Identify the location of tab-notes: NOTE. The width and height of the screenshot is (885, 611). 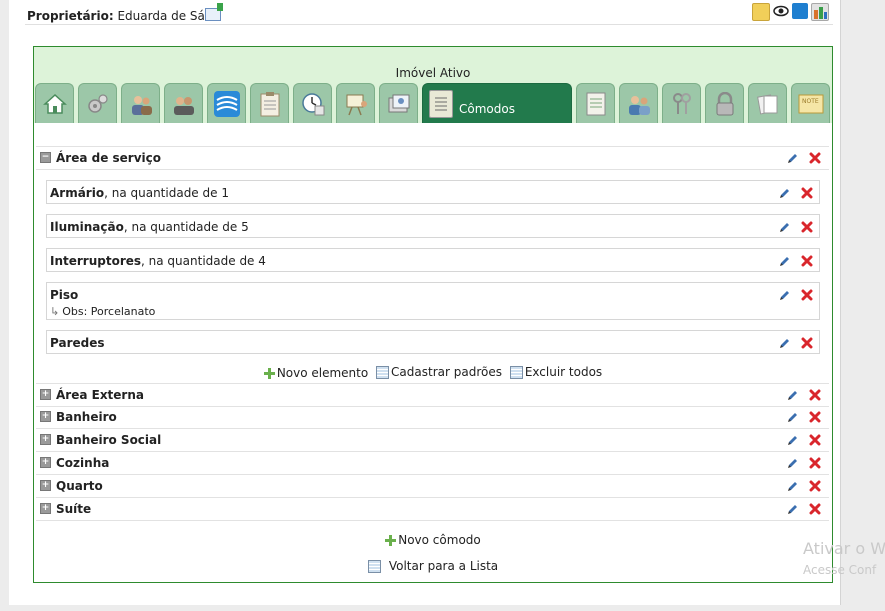
(810, 103).